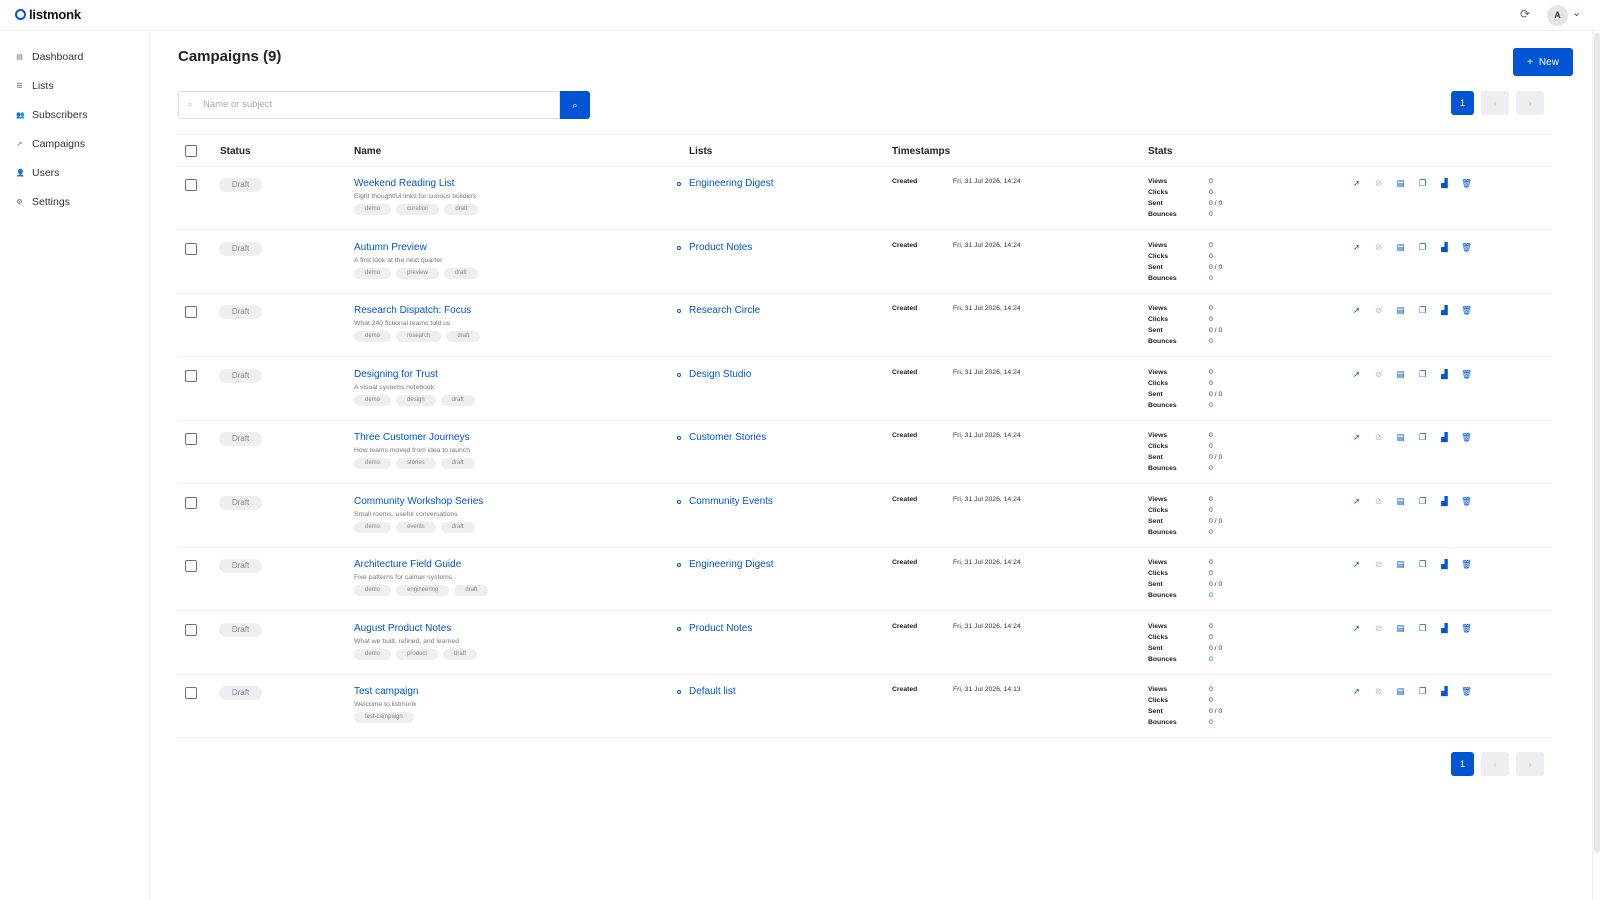 The height and width of the screenshot is (900, 1600). I want to click on scrollbar, so click(1596, 465).